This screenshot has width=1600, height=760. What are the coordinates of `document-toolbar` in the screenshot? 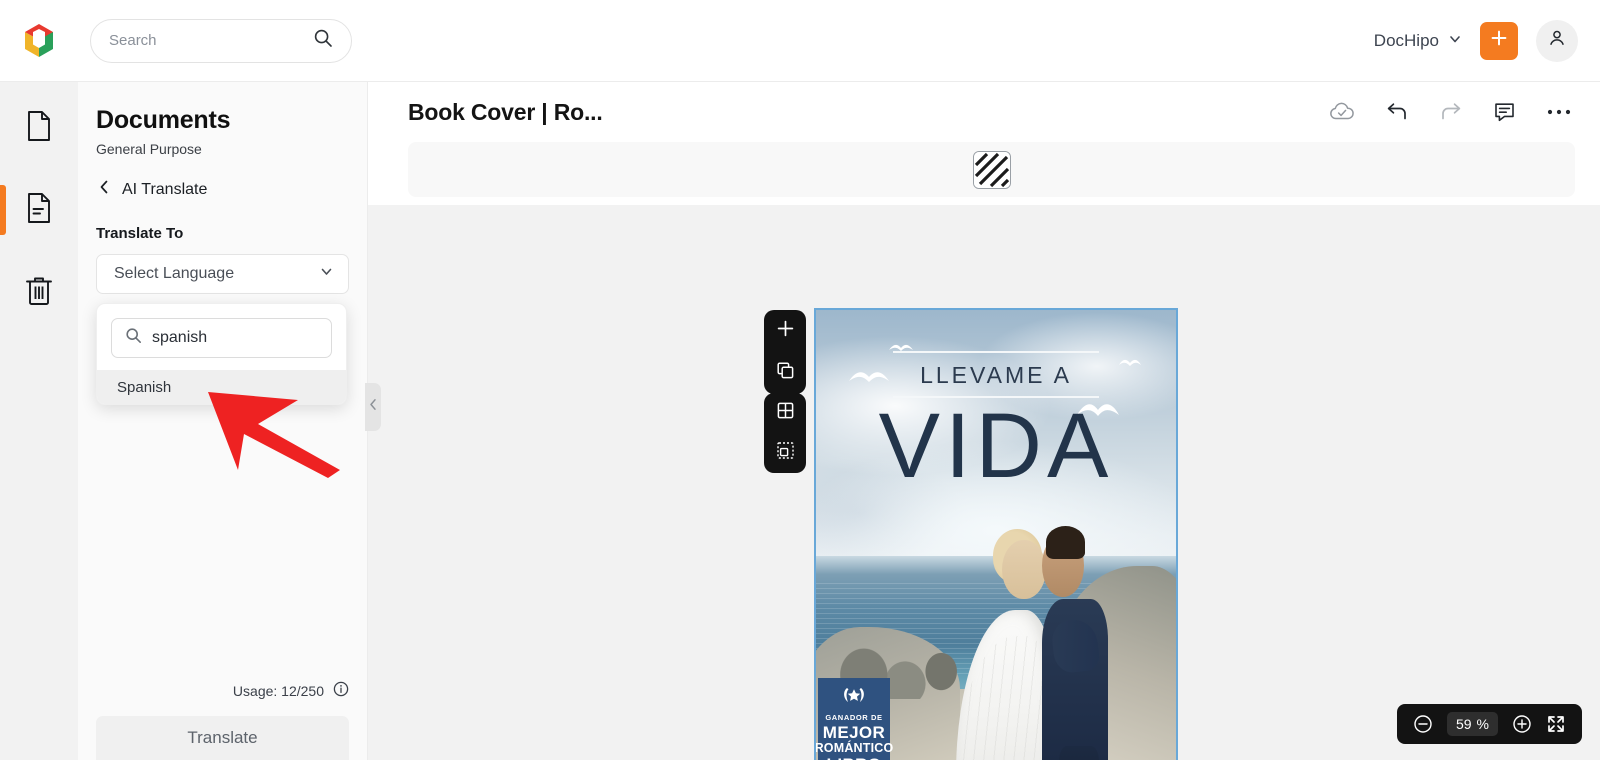 It's located at (1450, 112).